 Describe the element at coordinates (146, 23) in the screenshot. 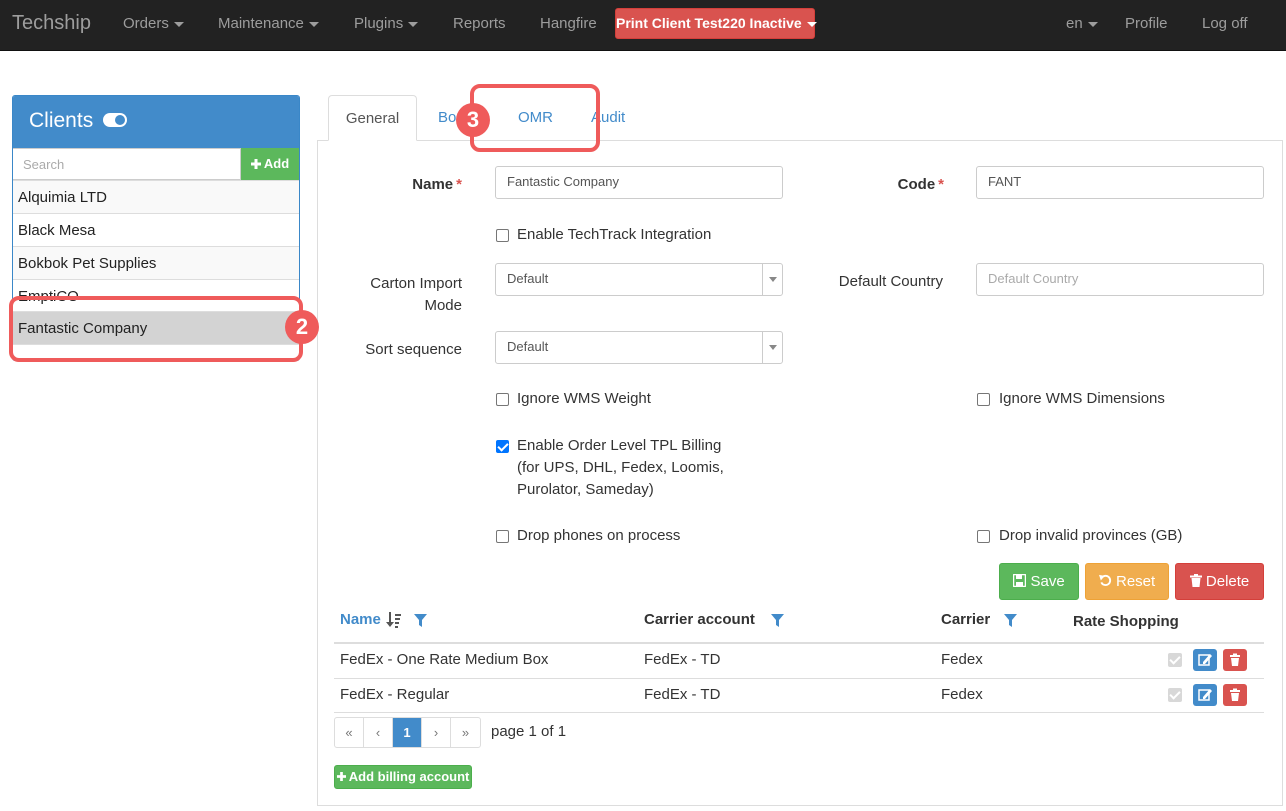

I see `nav-orders-label: Orders` at that location.